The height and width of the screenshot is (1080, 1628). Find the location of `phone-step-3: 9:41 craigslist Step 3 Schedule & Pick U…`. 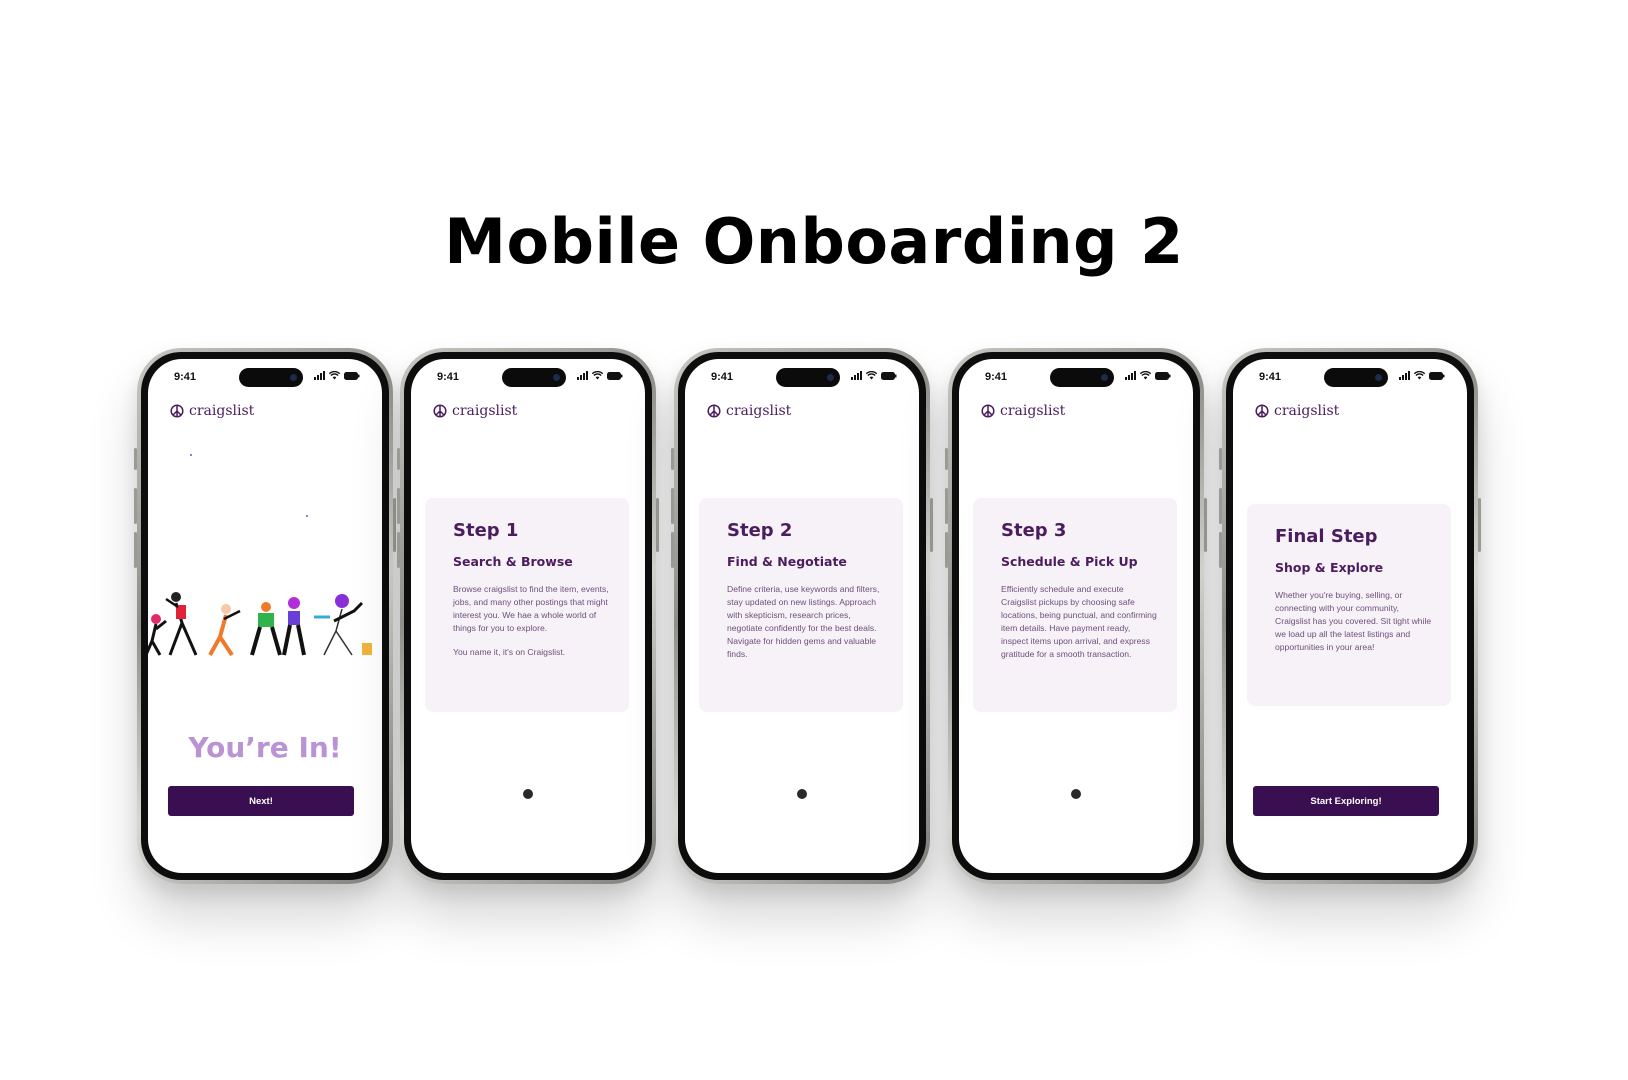

phone-step-3: 9:41 craigslist Step 3 Schedule & Pick U… is located at coordinates (1076, 616).